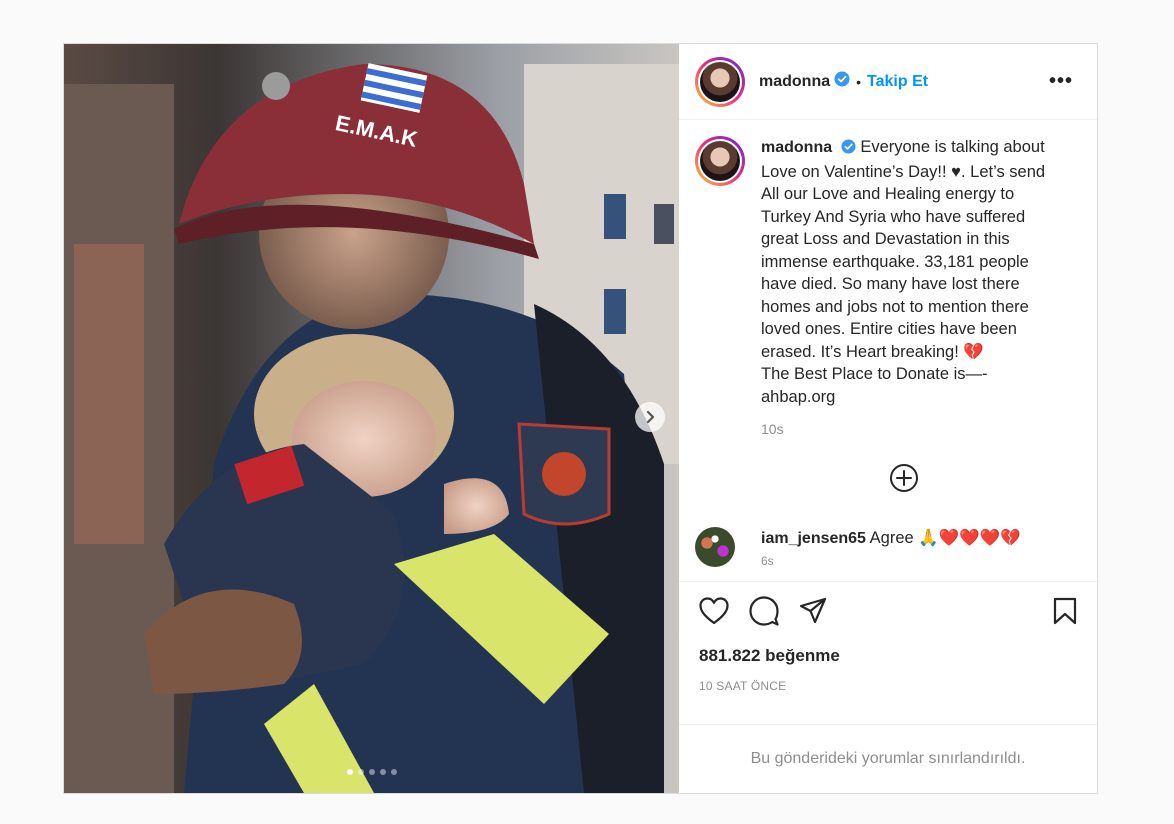 This screenshot has height=824, width=1174. I want to click on carousel-indicator, so click(371, 772).